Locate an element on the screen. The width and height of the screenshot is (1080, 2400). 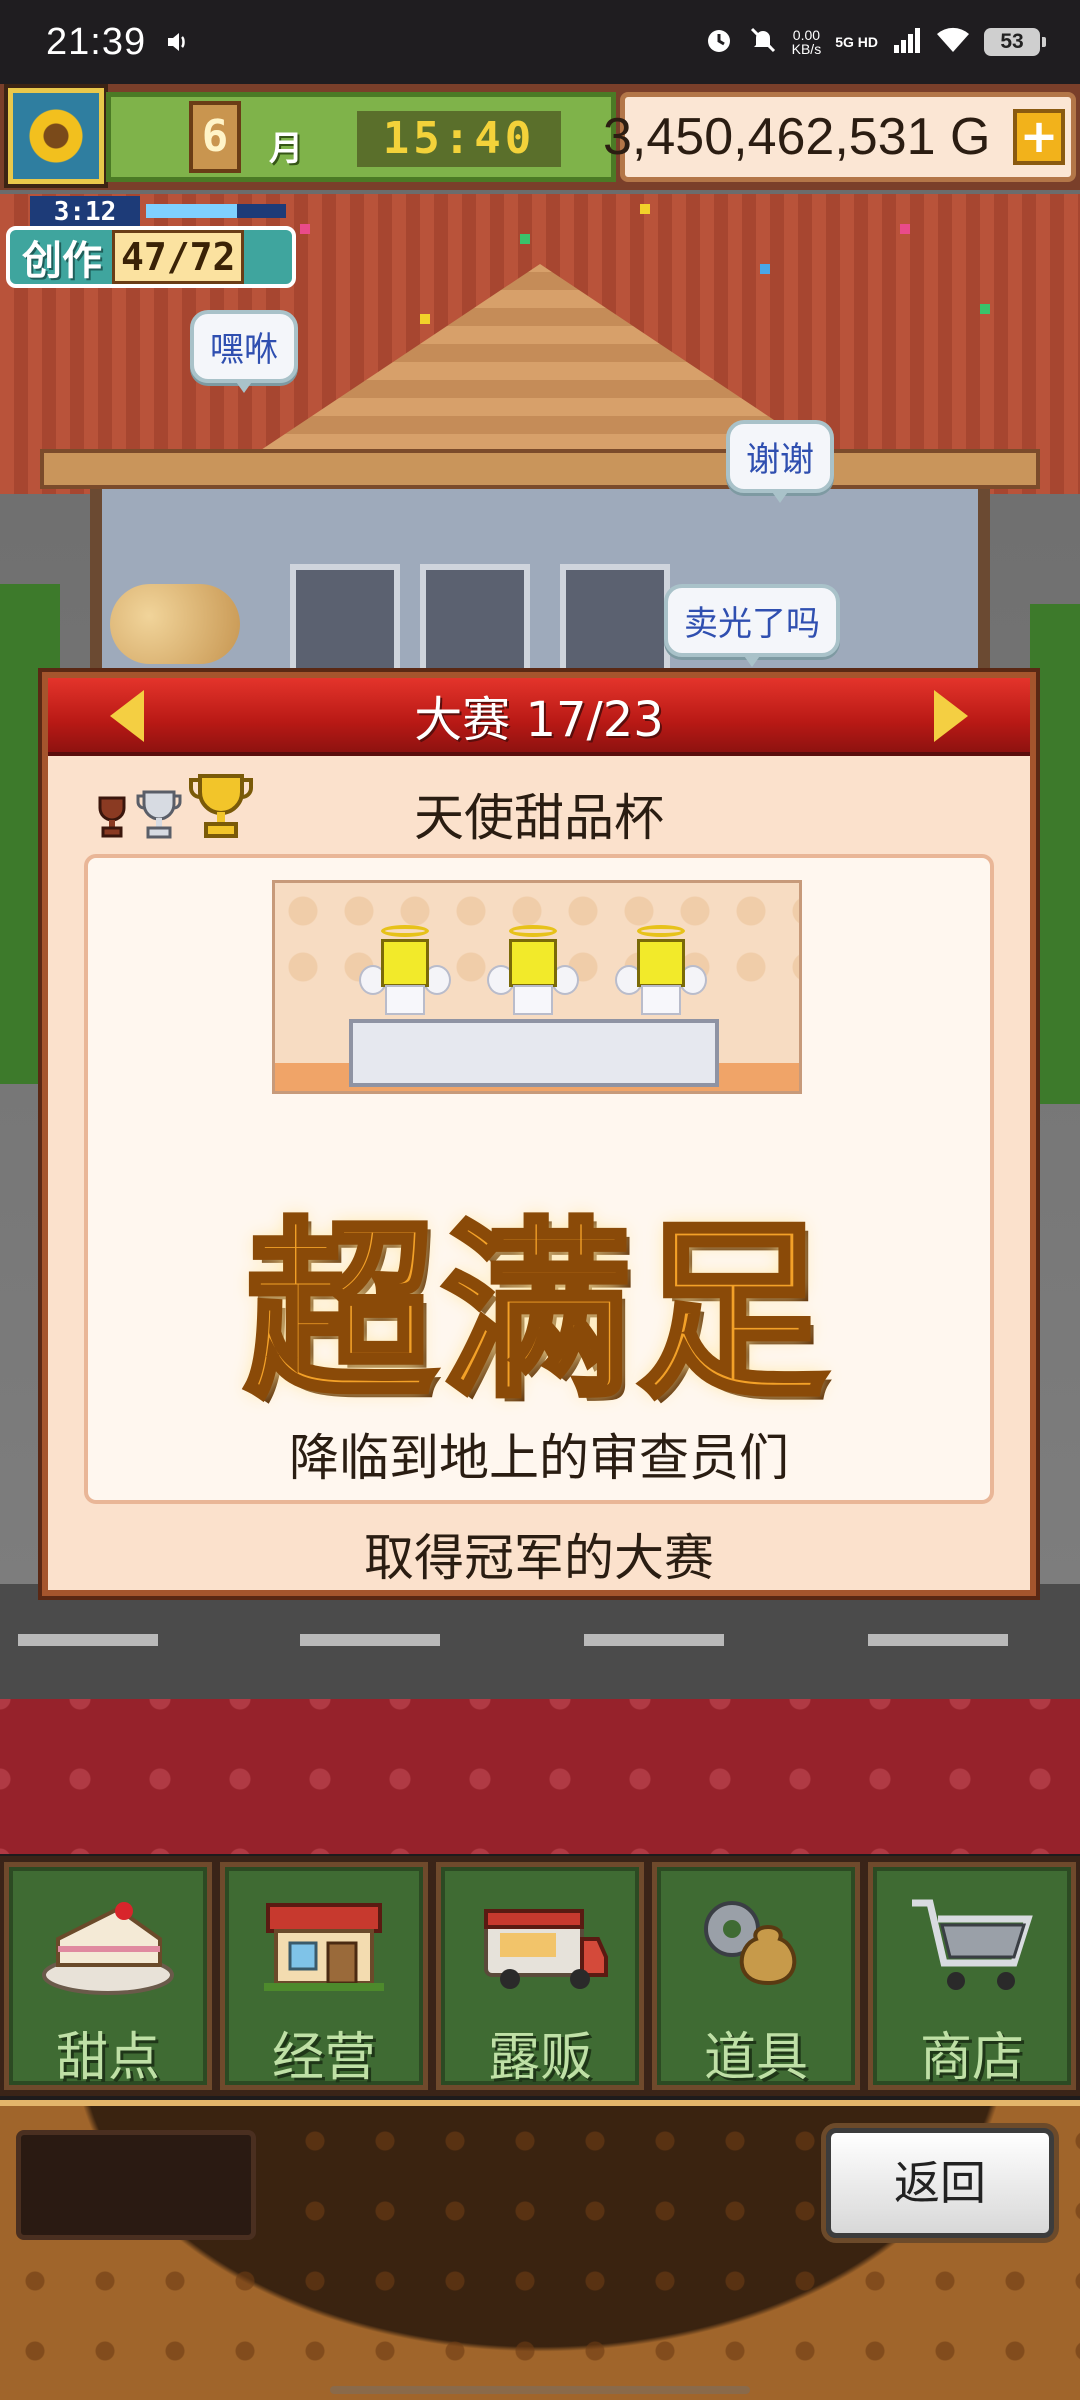
bread-display is located at coordinates (175, 624).